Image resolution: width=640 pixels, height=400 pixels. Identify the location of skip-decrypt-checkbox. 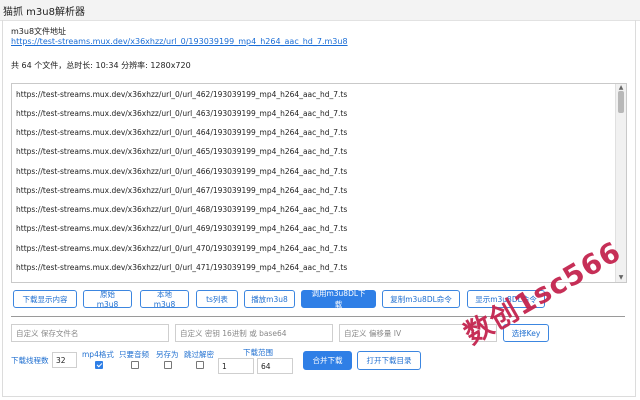
(200, 365).